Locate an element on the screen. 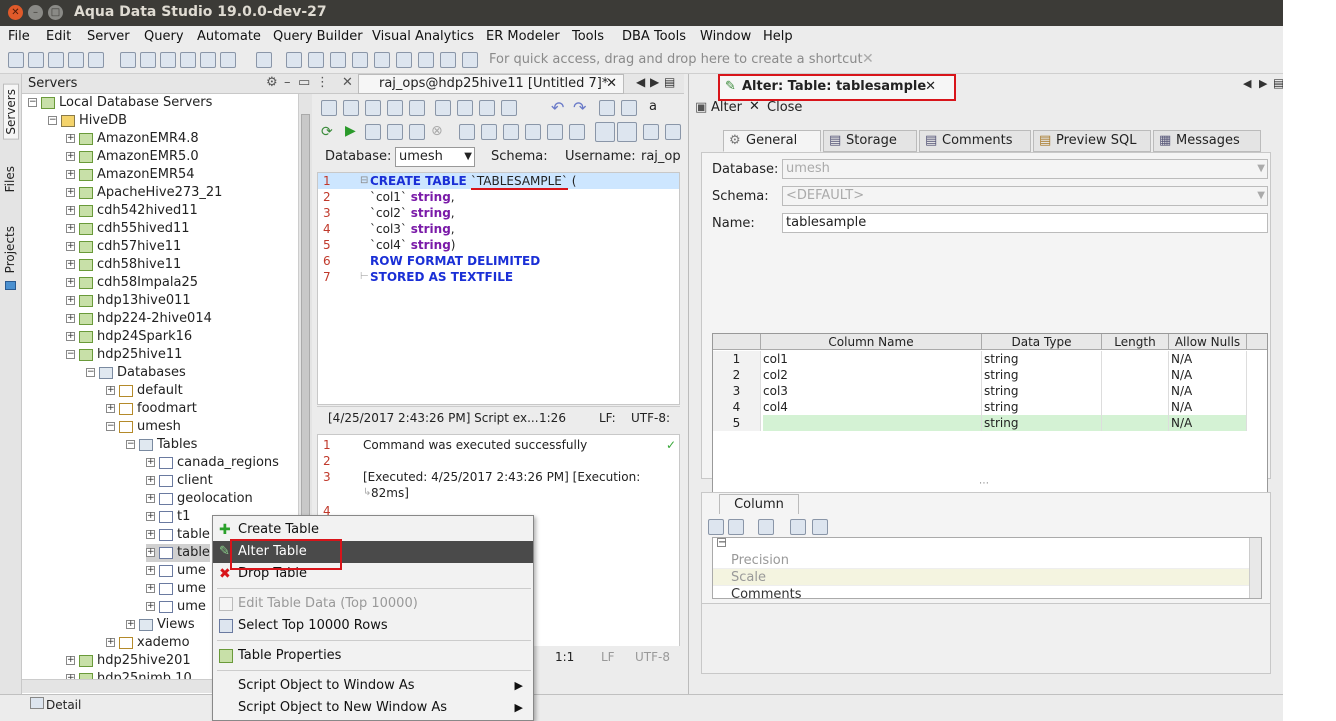  layout-7-icon is located at coordinates (448, 60).